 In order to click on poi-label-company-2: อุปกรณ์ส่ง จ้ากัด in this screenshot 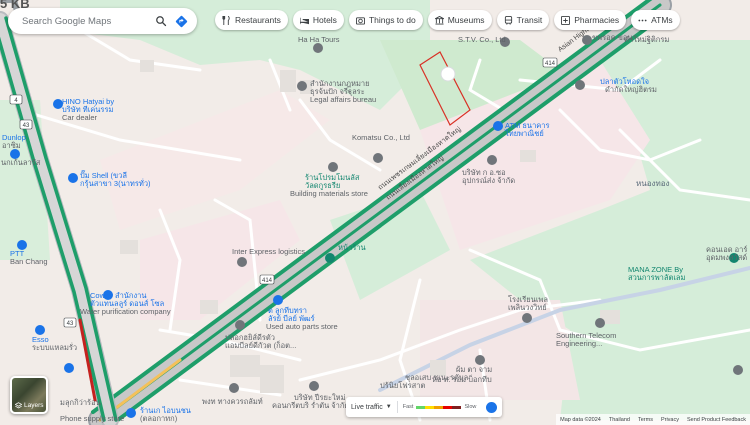, I will do `click(488, 180)`.